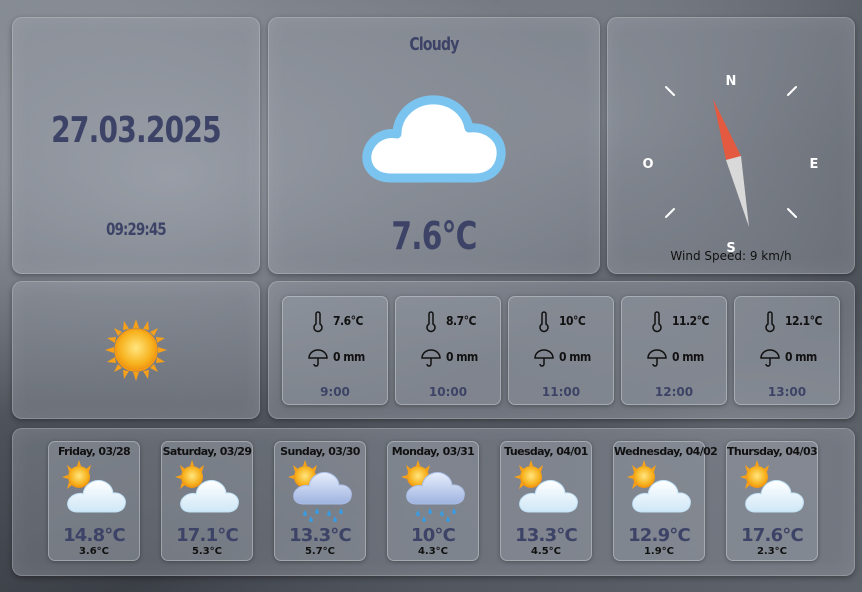  Describe the element at coordinates (647, 164) in the screenshot. I see `compass-west-label: O` at that location.